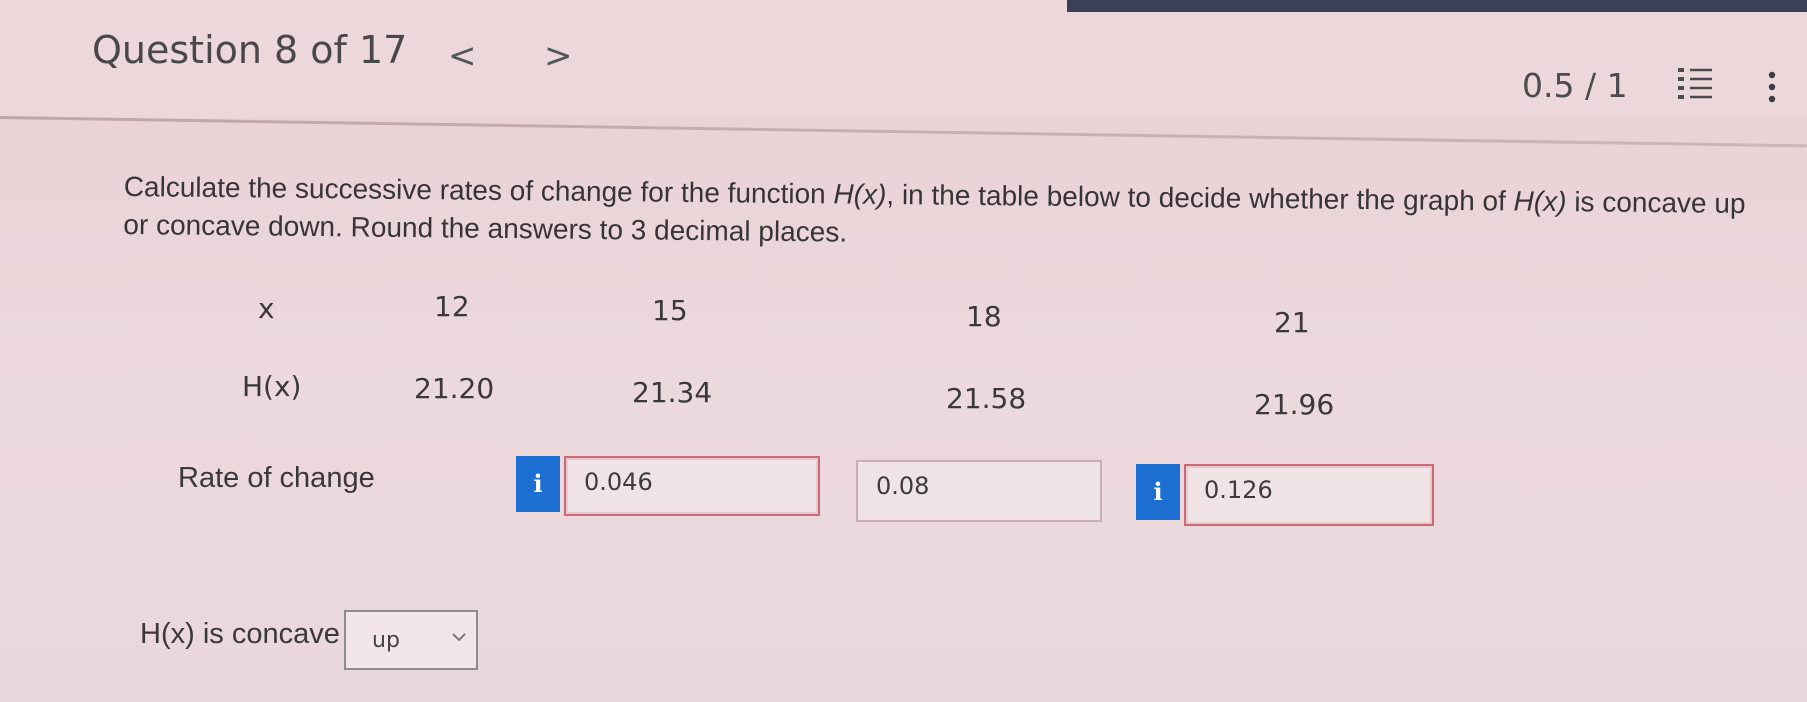 This screenshot has height=702, width=1807. What do you see at coordinates (1575, 85) in the screenshot?
I see `score-display: 0.5 / 1` at bounding box center [1575, 85].